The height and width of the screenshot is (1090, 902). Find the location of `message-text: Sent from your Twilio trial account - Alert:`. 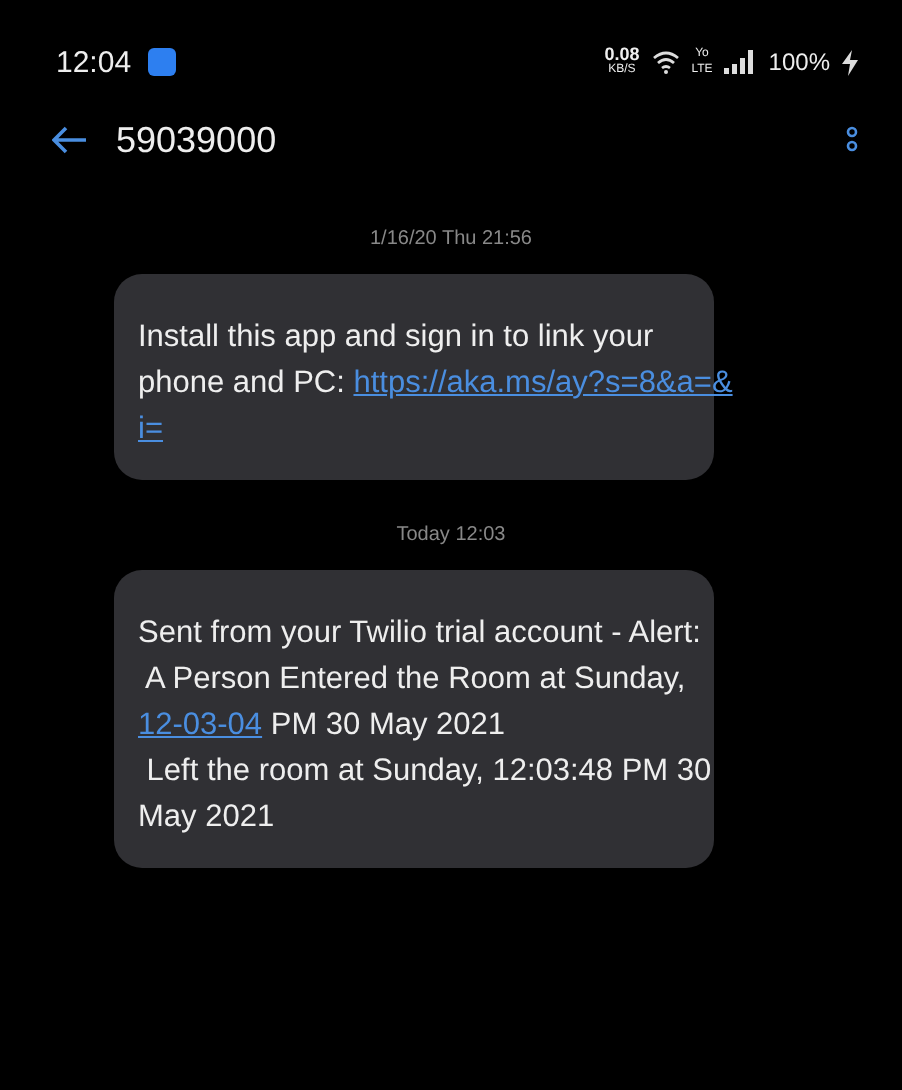

message-text: Sent from your Twilio trial account - Alert: is located at coordinates (419, 633).